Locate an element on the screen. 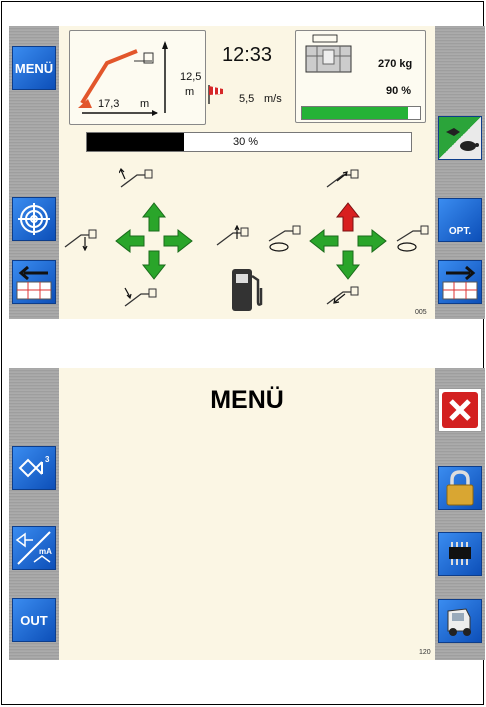 Image resolution: width=486 pixels, height=707 pixels. next-page-button is located at coordinates (460, 282).